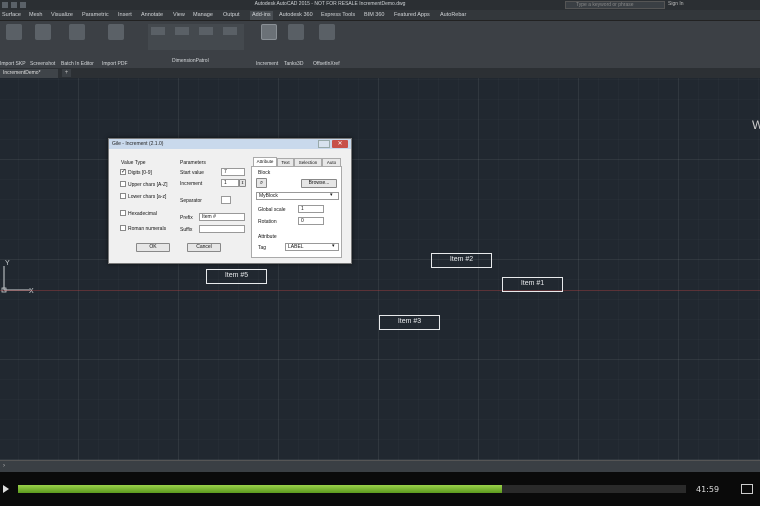 This screenshot has width=760, height=506. What do you see at coordinates (142, 214) in the screenshot?
I see `hexadecimal-label: Hexadecimal` at bounding box center [142, 214].